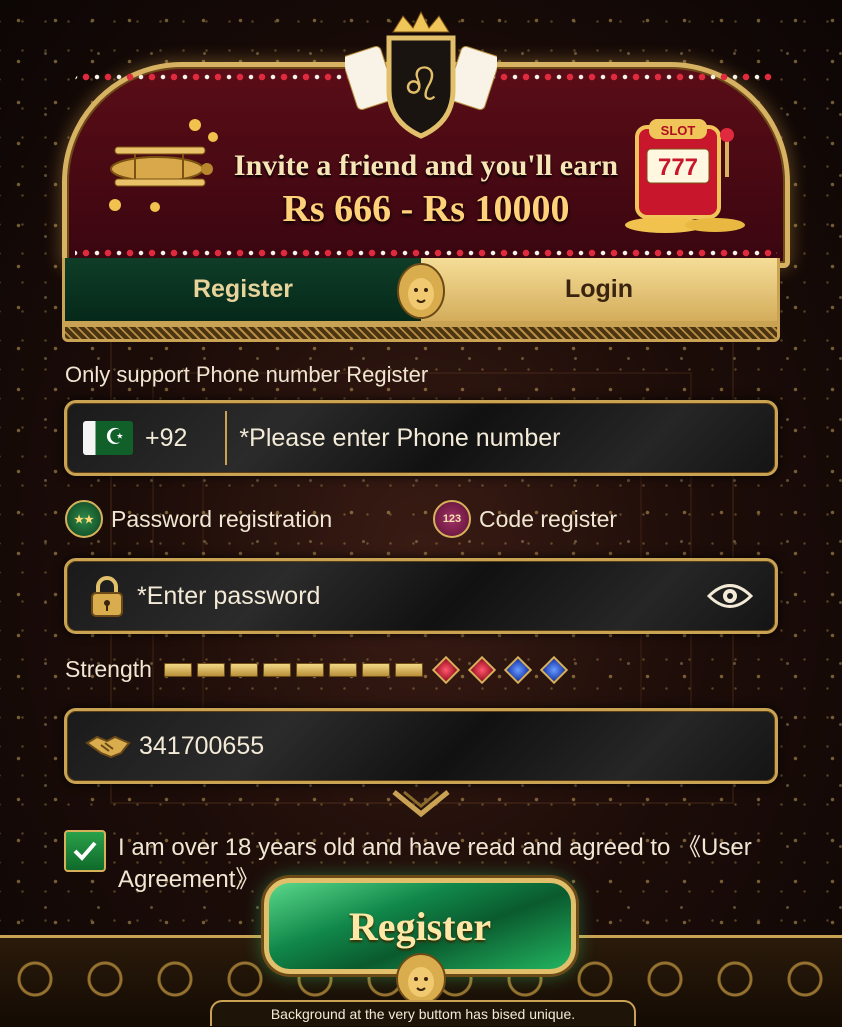  I want to click on agreement-checkbox, so click(85, 851).